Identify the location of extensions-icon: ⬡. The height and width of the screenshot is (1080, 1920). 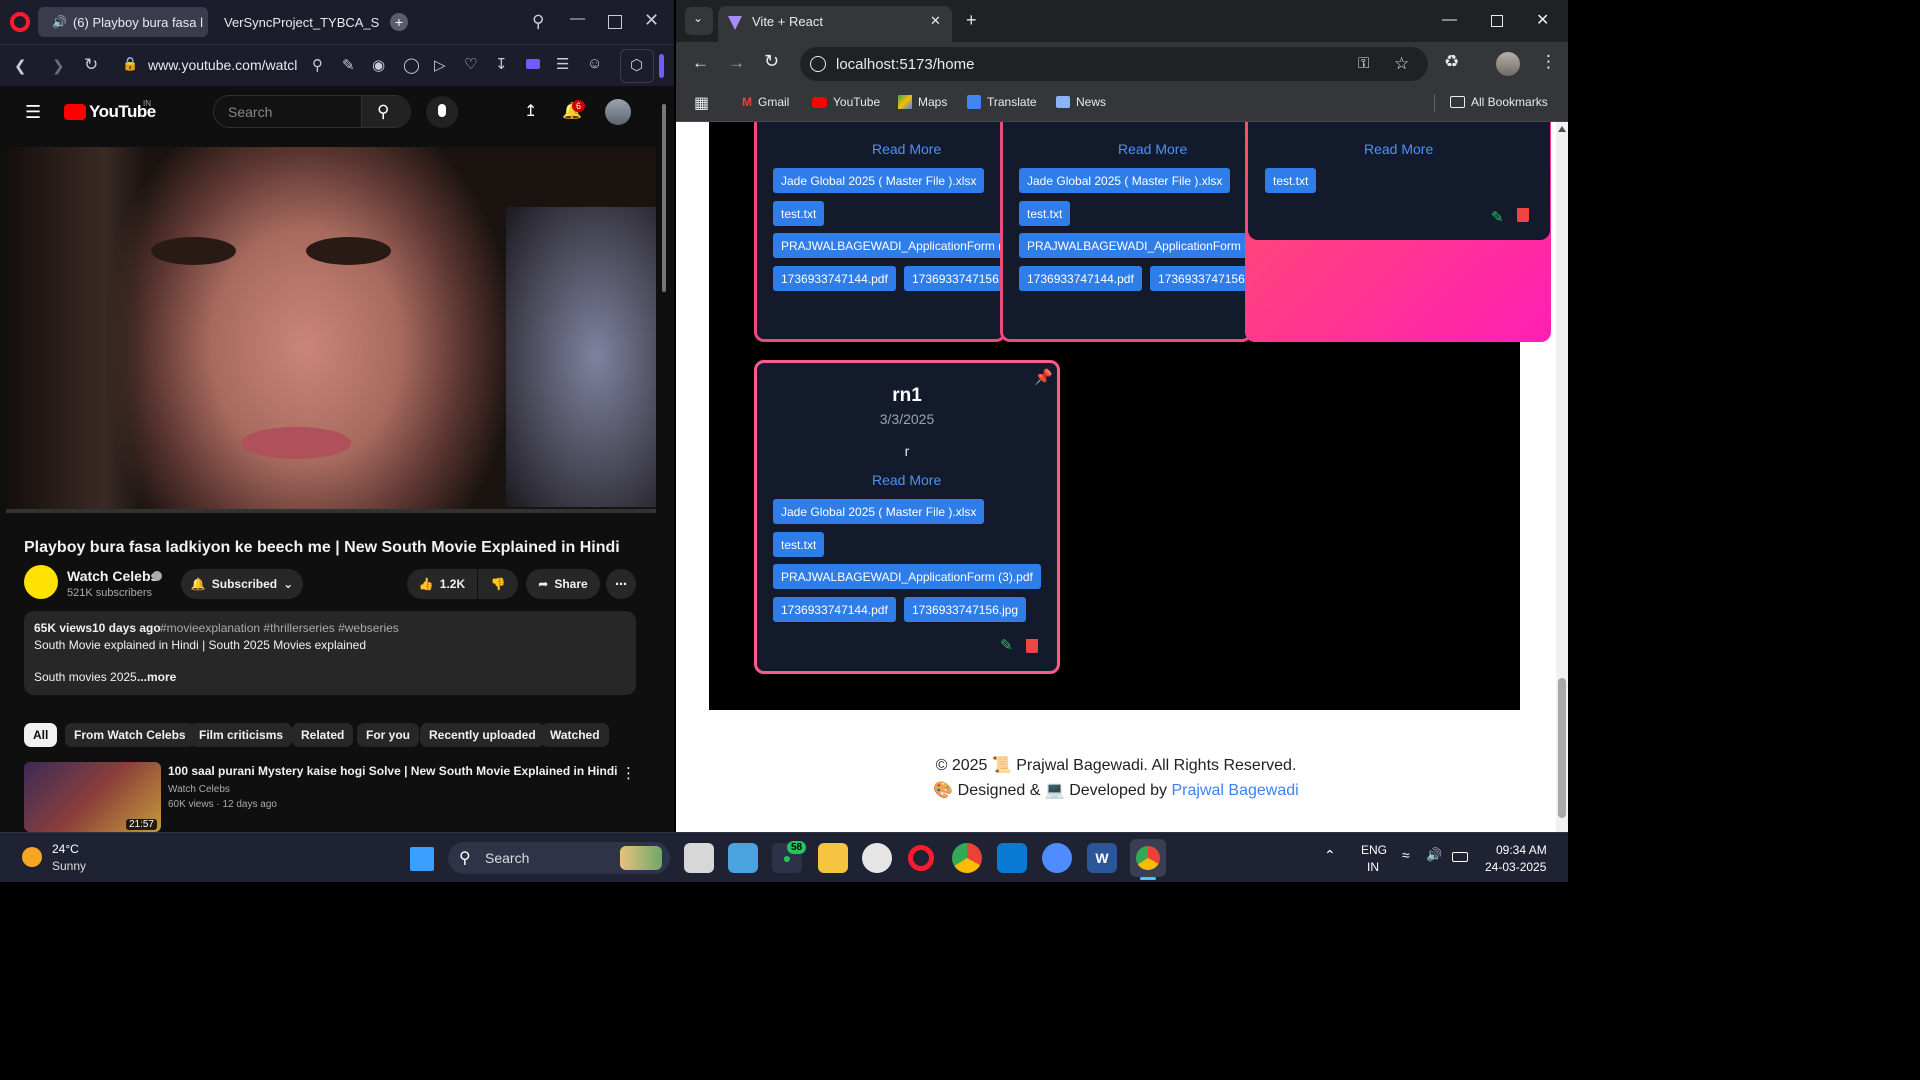
(636, 65).